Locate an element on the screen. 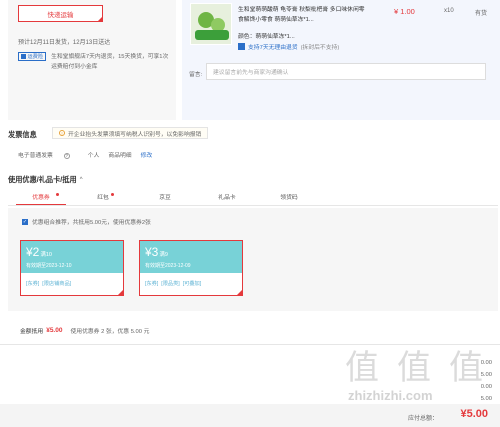  section-divider is located at coordinates (250, 344).